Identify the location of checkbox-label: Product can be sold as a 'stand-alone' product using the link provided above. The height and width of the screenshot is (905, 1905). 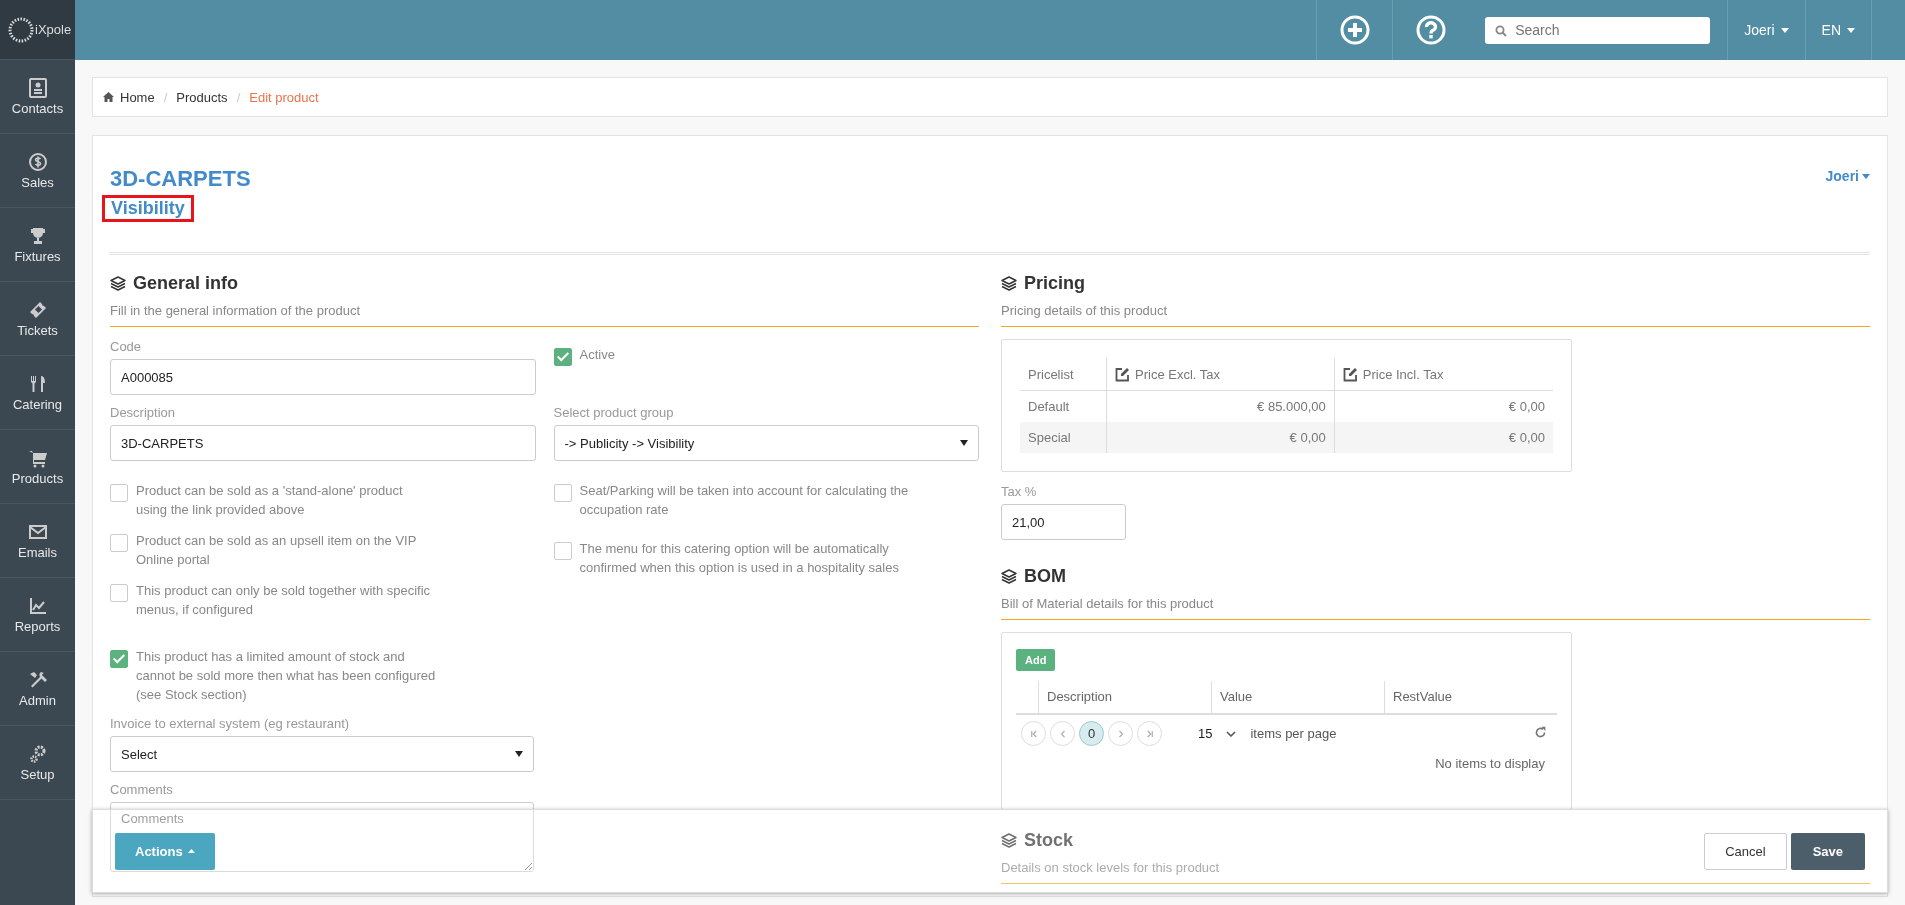
(270, 500).